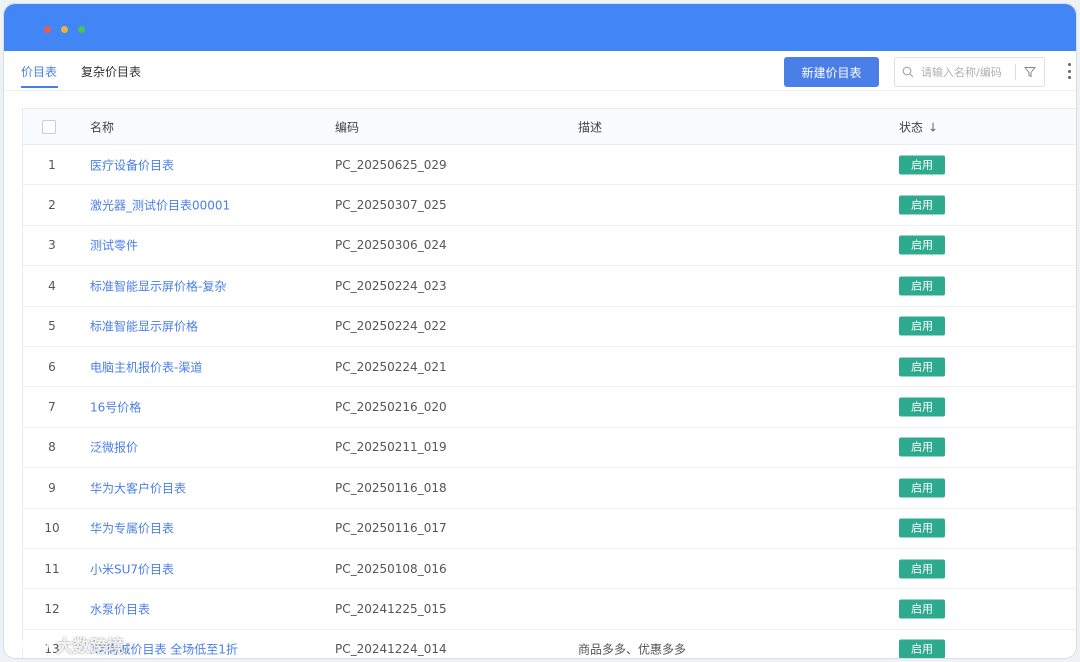  Describe the element at coordinates (114, 245) in the screenshot. I see `row-name-link: 测试零件` at that location.